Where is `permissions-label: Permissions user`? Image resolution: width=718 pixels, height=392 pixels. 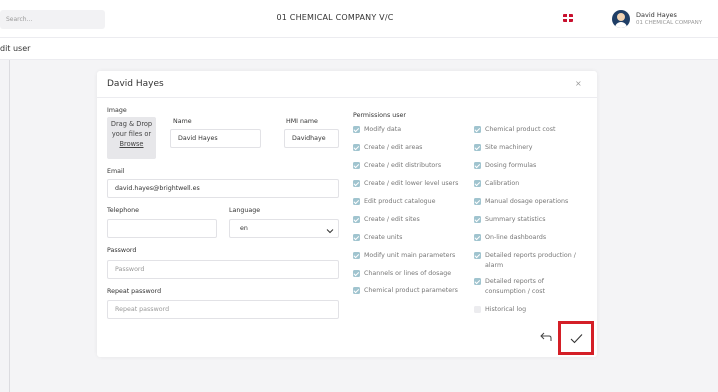 permissions-label: Permissions user is located at coordinates (379, 115).